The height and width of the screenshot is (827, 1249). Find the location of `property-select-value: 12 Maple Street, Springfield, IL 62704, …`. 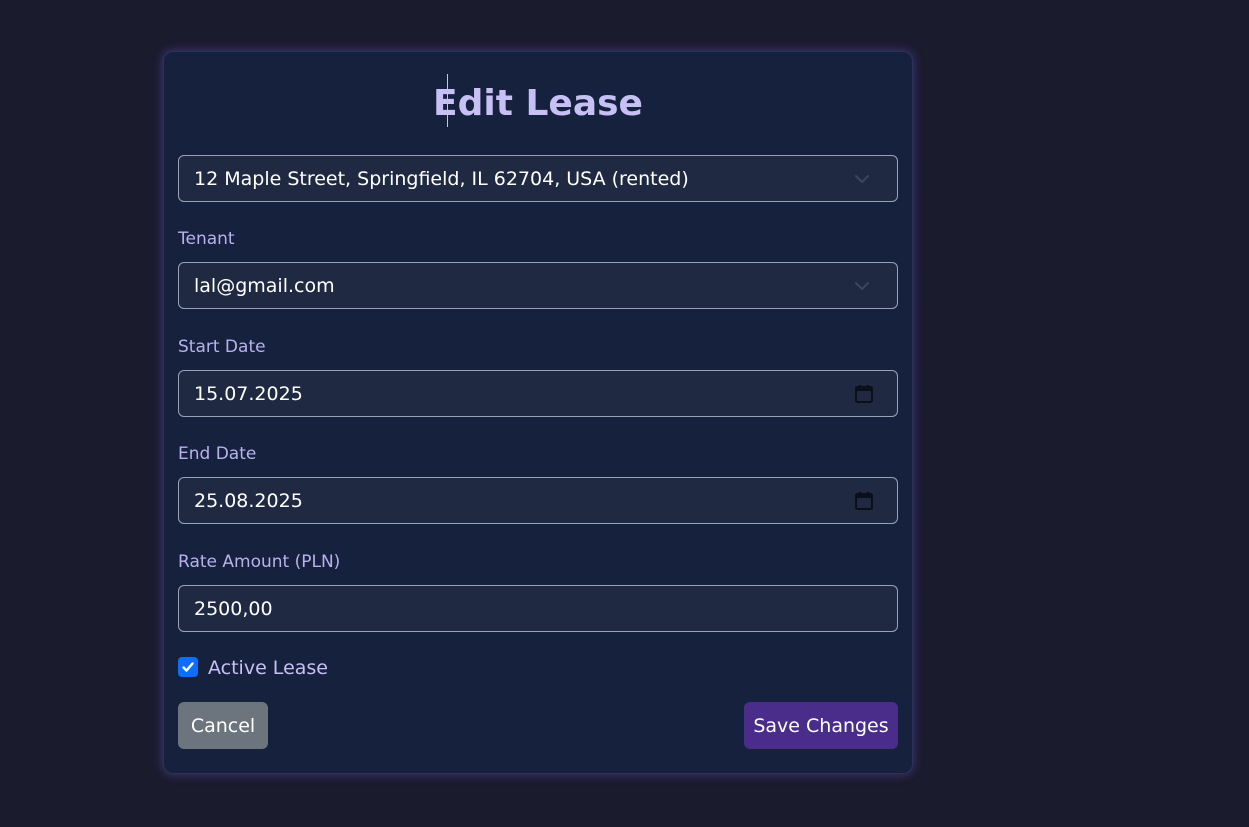

property-select-value: 12 Maple Street, Springfield, IL 62704, … is located at coordinates (441, 178).